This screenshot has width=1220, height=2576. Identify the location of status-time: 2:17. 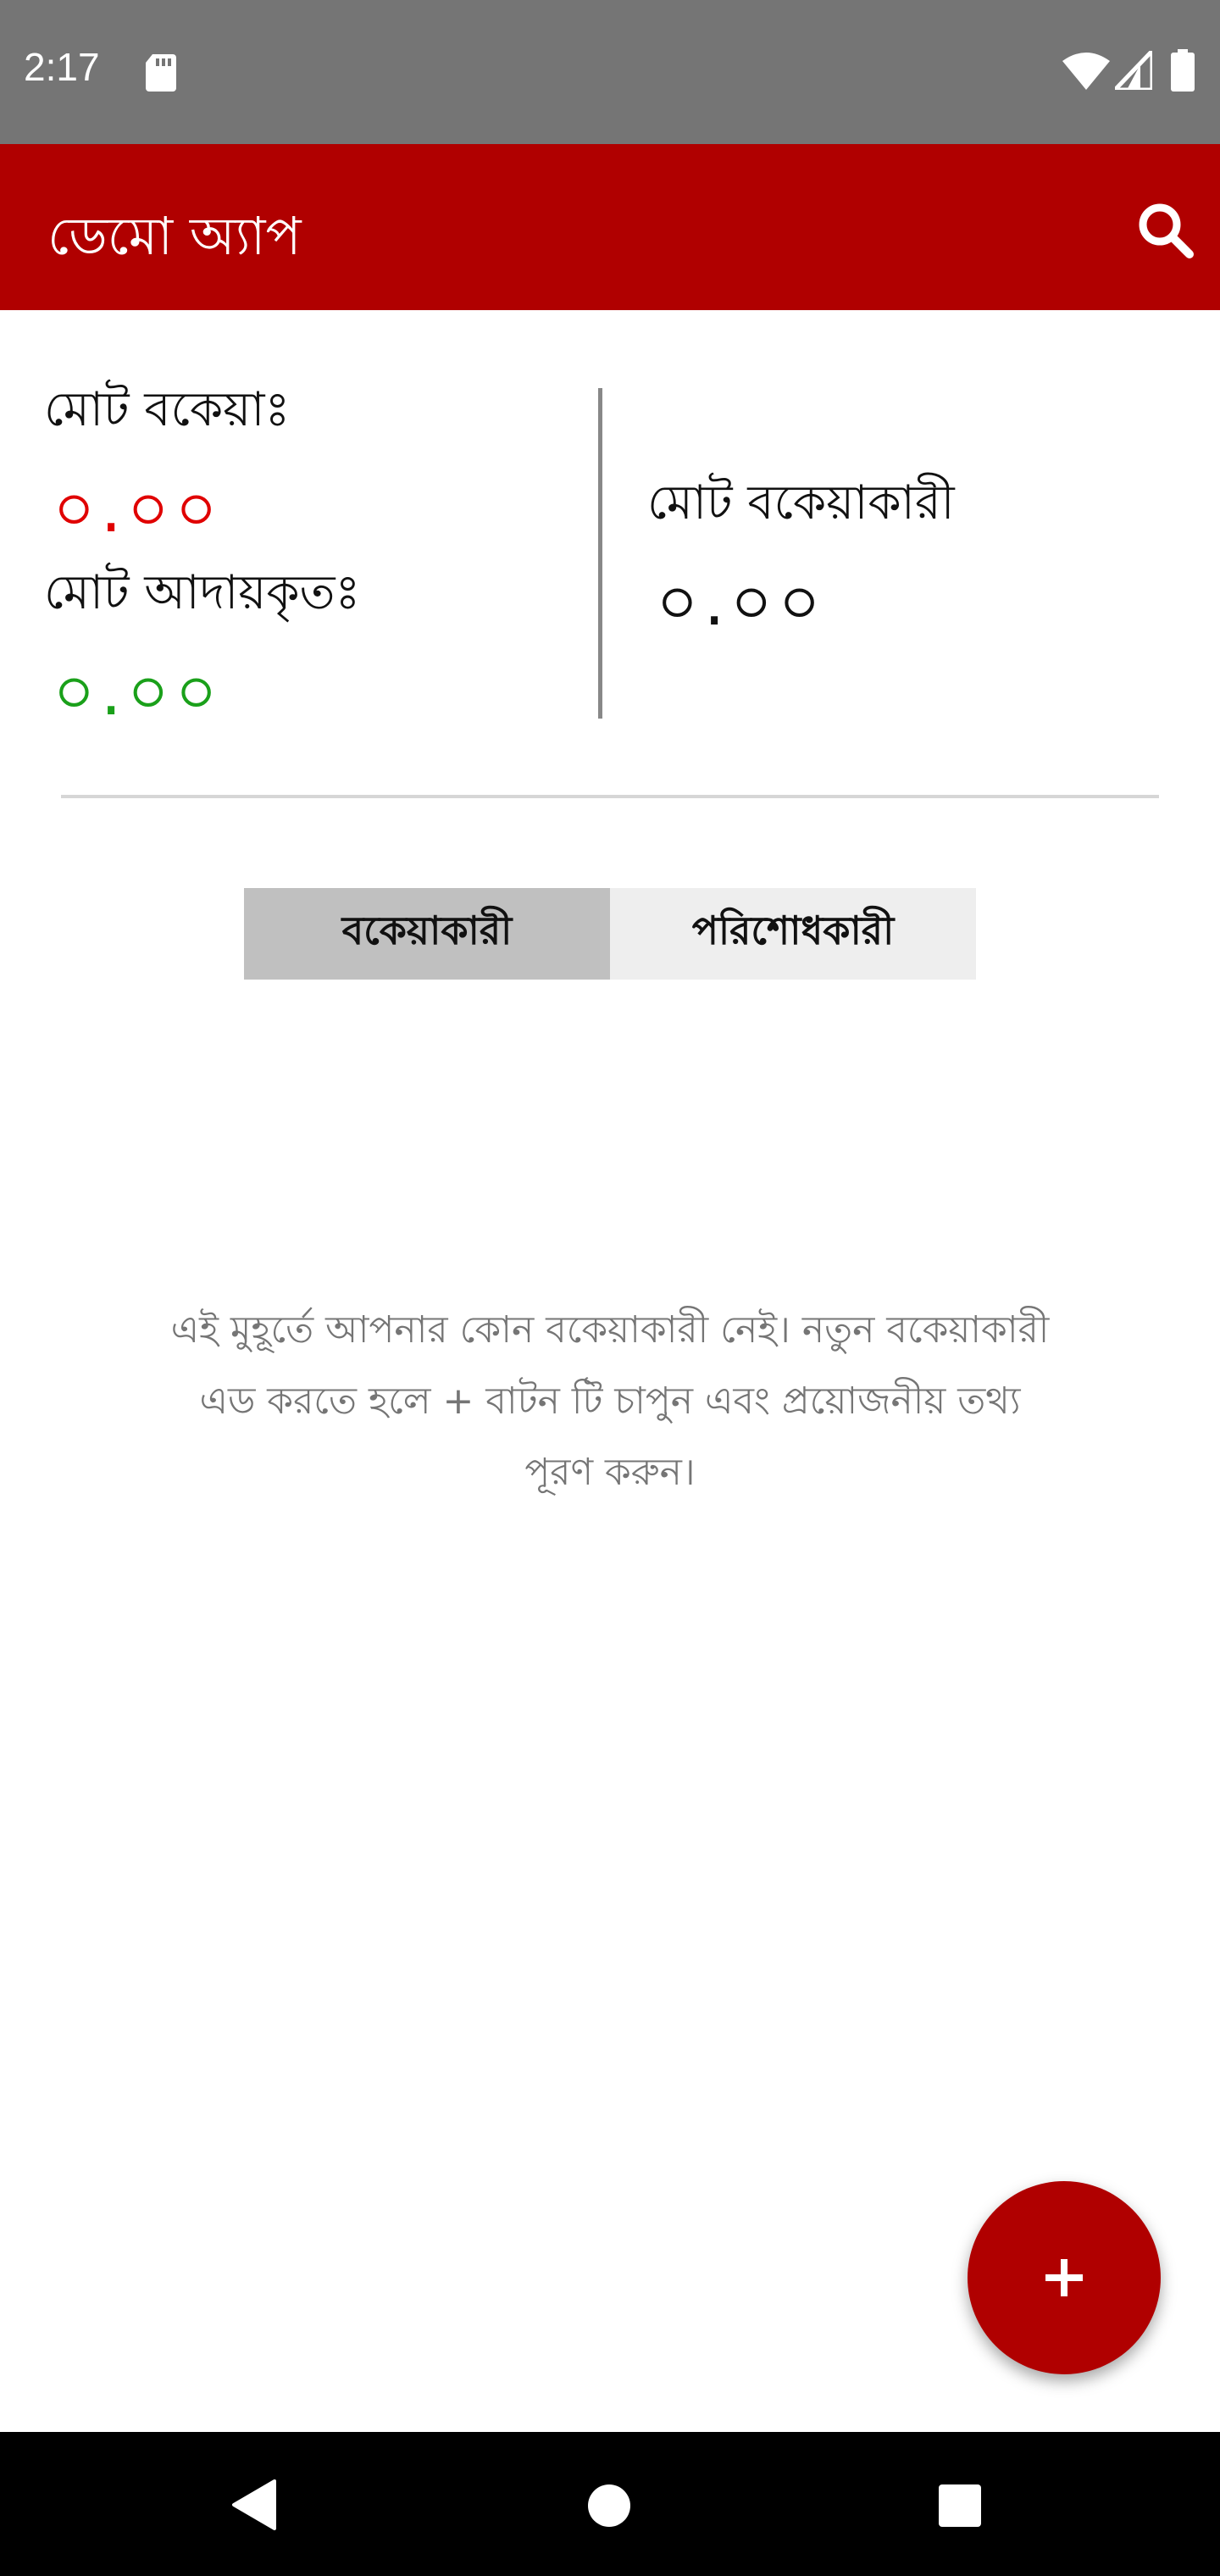
(62, 67).